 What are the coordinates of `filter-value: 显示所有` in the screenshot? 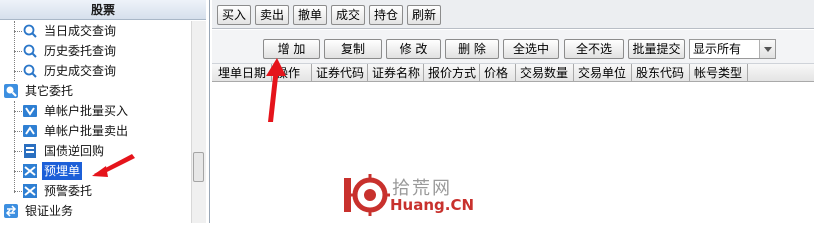 It's located at (717, 49).